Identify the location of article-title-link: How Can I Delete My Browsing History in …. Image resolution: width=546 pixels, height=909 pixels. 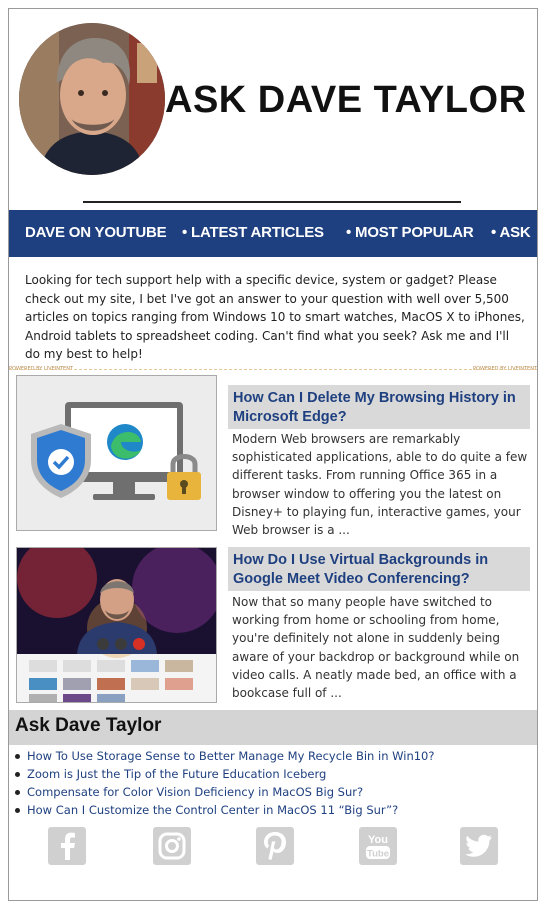
(379, 407).